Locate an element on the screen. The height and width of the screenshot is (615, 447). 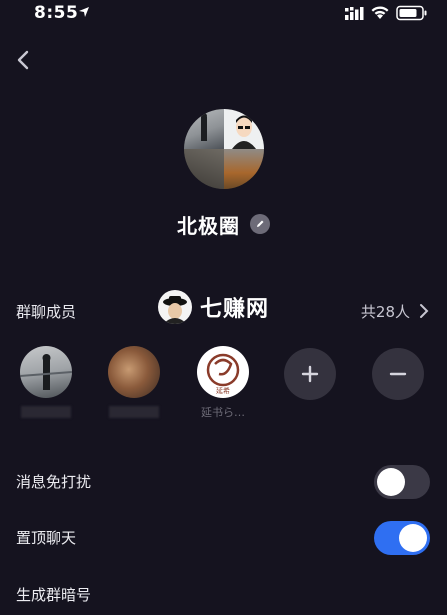
chevron-right-icon is located at coordinates (424, 311).